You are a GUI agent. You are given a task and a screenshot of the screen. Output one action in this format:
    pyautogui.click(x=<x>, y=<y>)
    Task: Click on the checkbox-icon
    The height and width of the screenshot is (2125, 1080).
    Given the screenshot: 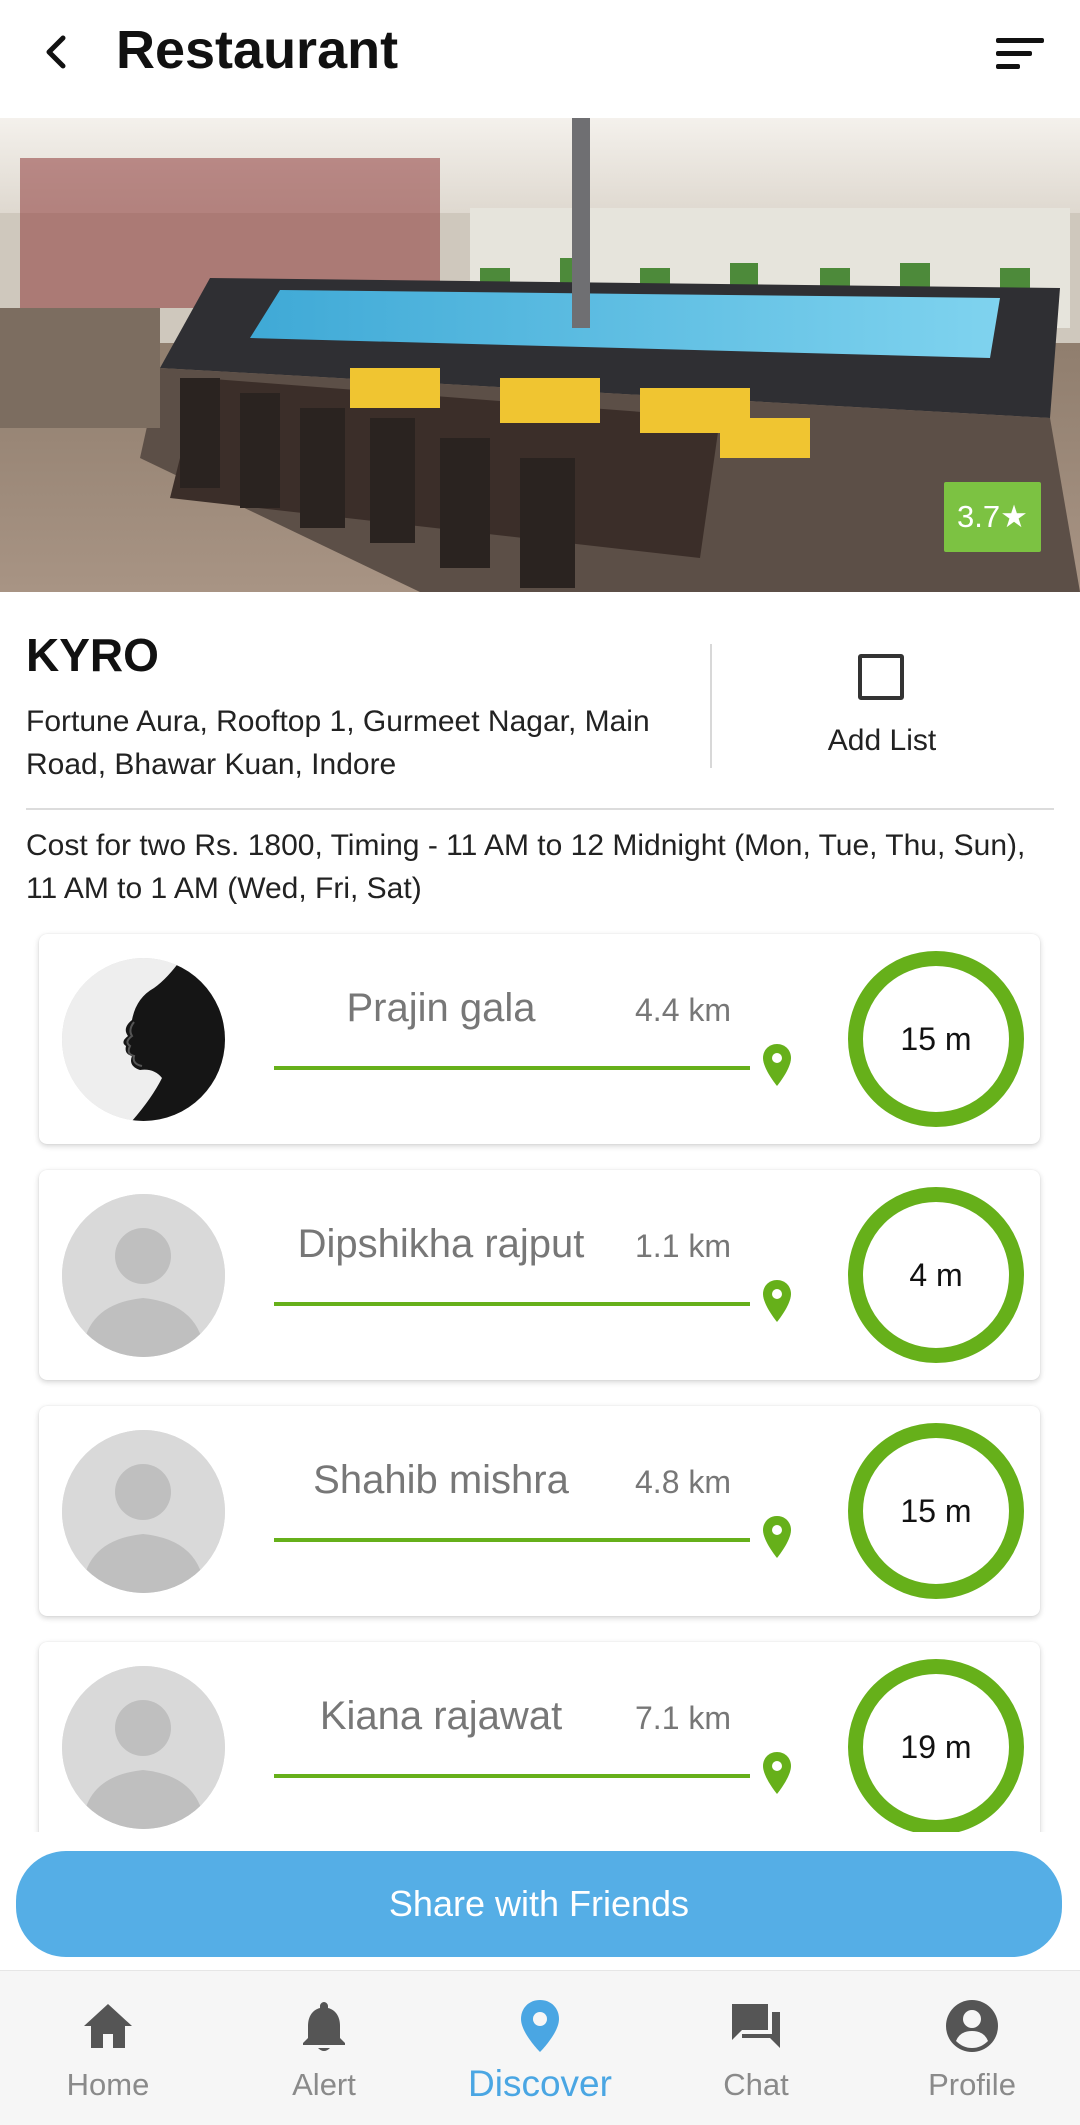 What is the action you would take?
    pyautogui.click(x=881, y=677)
    